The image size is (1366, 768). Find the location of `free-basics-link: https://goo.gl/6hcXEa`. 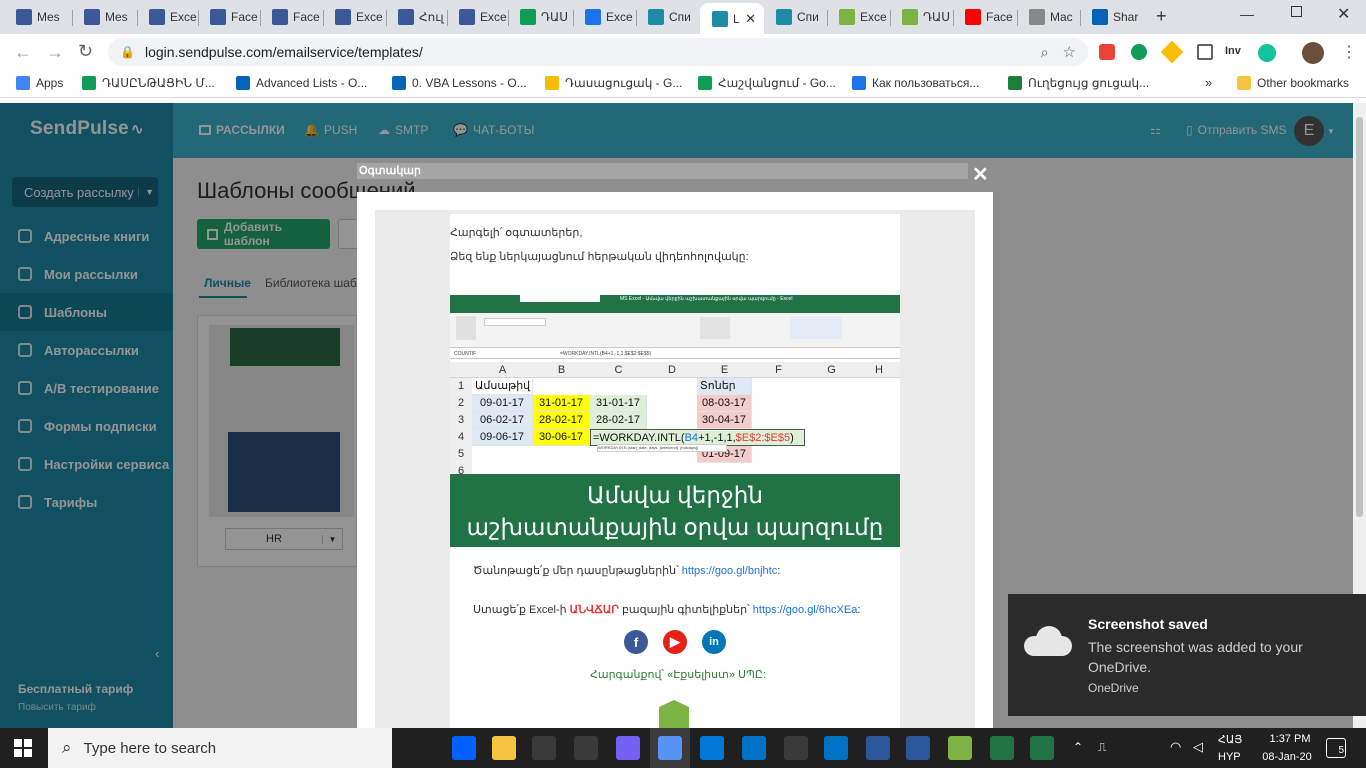

free-basics-link: https://goo.gl/6hcXEa is located at coordinates (805, 610).